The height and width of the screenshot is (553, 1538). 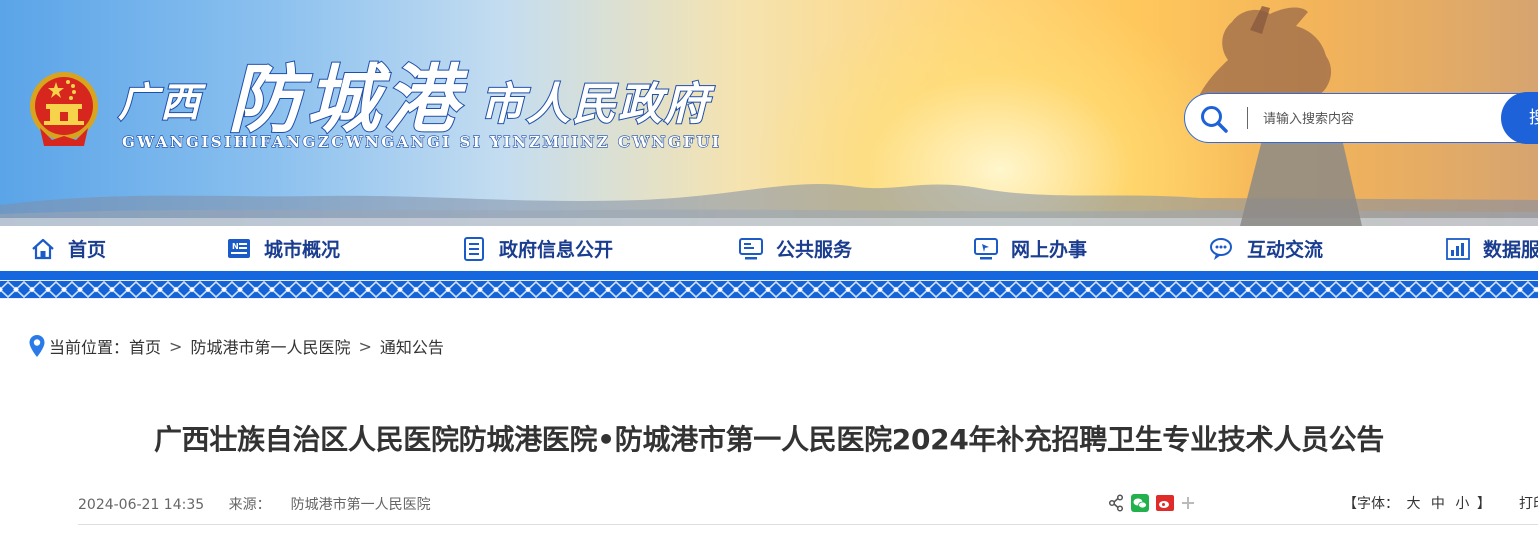 I want to click on location-pin-icon, so click(x=37, y=346).